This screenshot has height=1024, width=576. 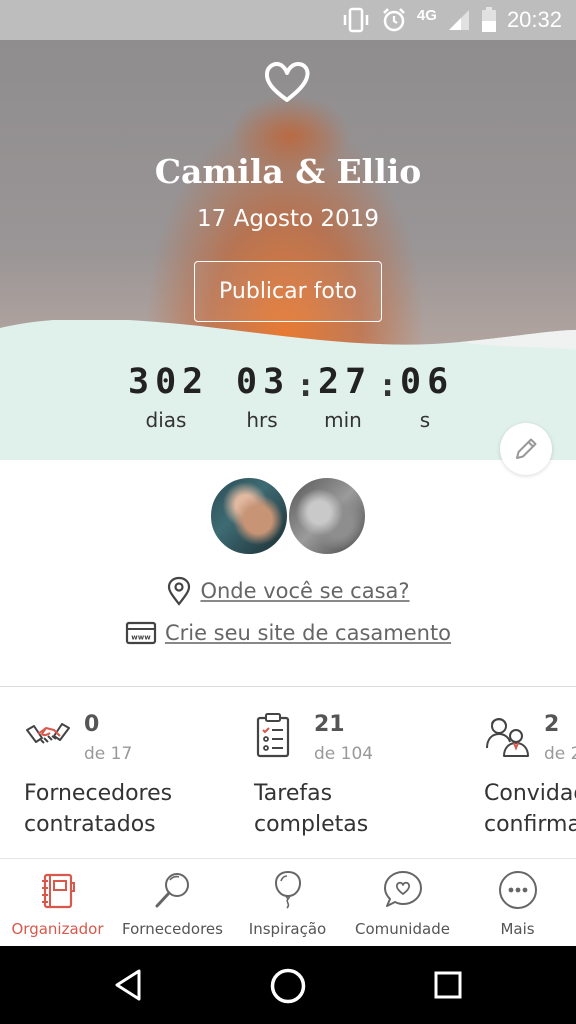 What do you see at coordinates (288, 20) in the screenshot?
I see `status-bar: 4G 20:32` at bounding box center [288, 20].